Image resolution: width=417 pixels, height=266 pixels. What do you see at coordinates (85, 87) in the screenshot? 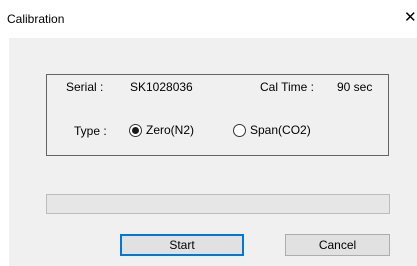
I see `serial-label: Serial :` at bounding box center [85, 87].